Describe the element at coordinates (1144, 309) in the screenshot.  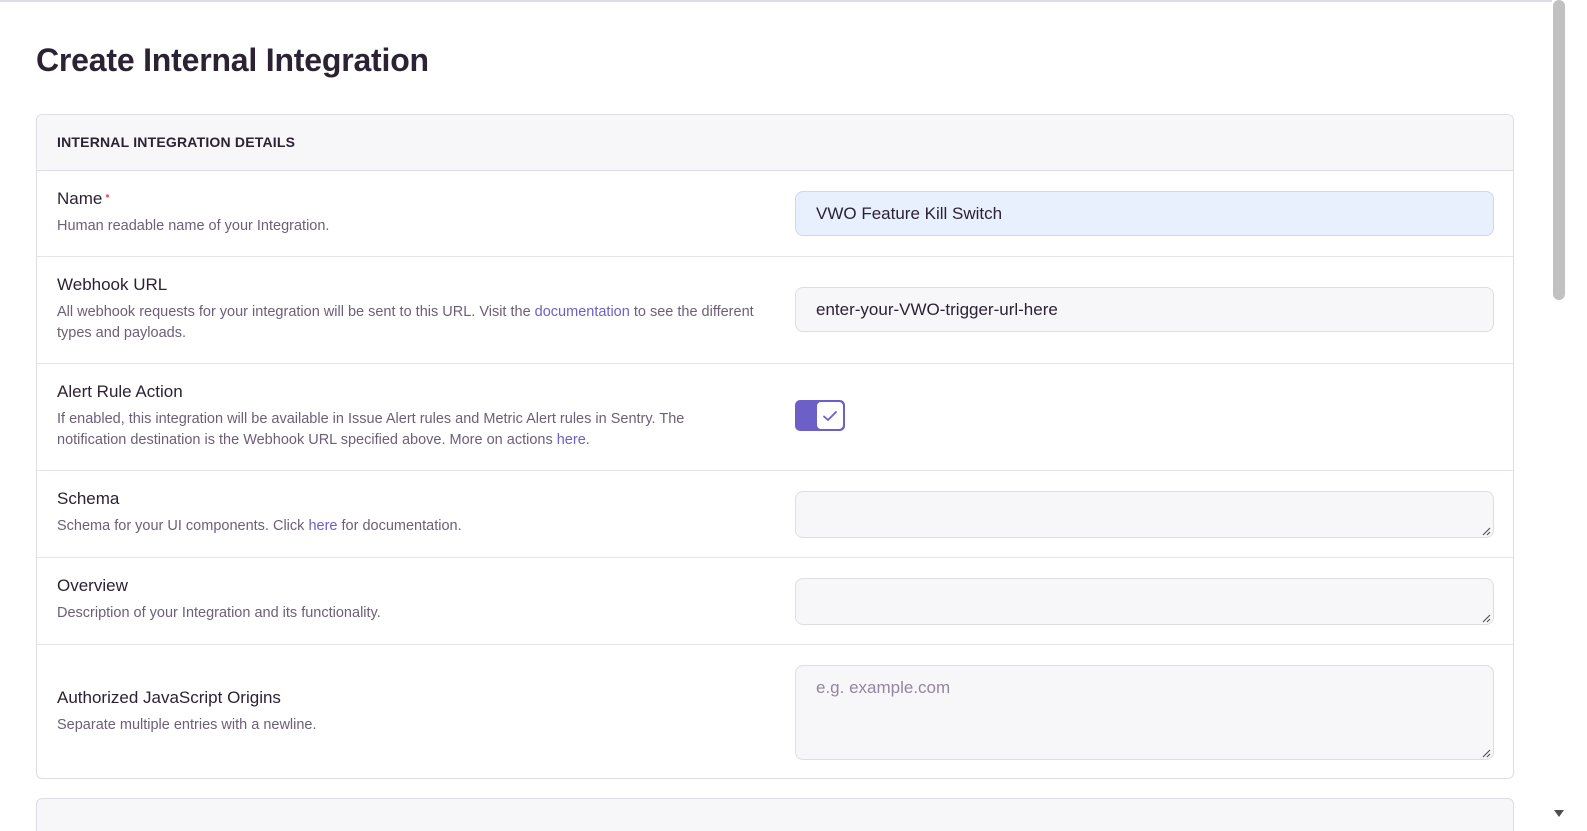
I see `webhook-url-input: enter-your-VWO-trigger-url-here` at that location.